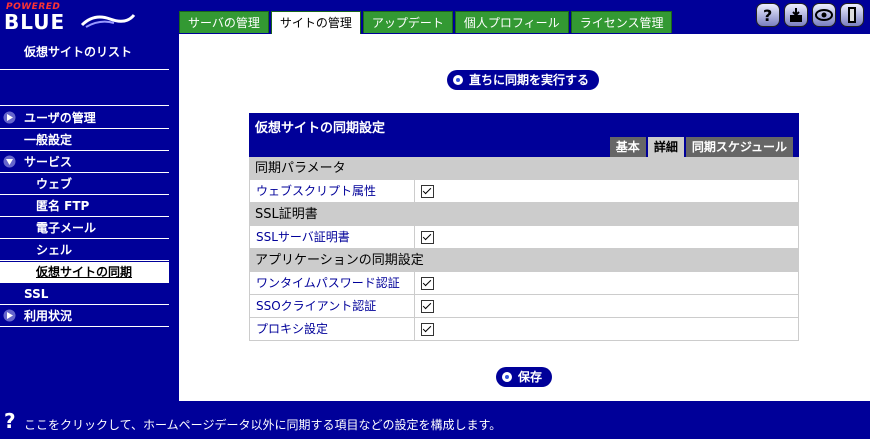 The width and height of the screenshot is (870, 439). Describe the element at coordinates (84, 206) in the screenshot. I see `sidebar-item-anonymous-ftp: 匿名 FTP` at that location.